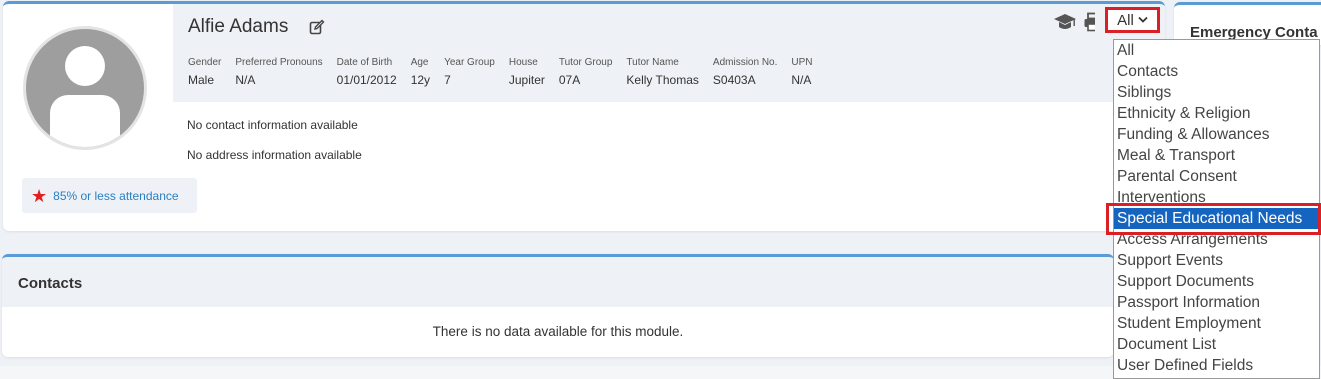 The height and width of the screenshot is (379, 1321). Describe the element at coordinates (39, 195) in the screenshot. I see `star-icon: ★` at that location.